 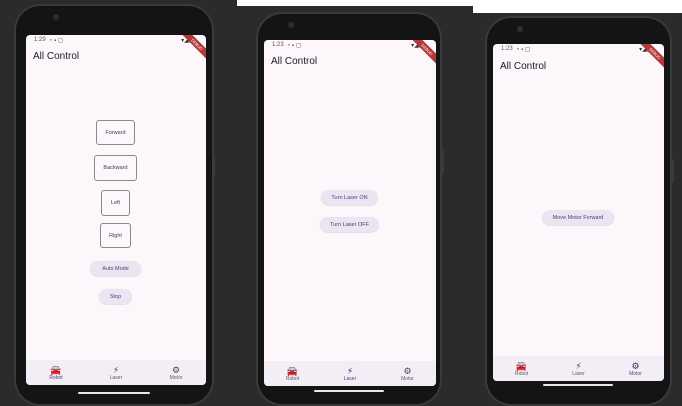 I want to click on backward-button: Backward, so click(x=115, y=168).